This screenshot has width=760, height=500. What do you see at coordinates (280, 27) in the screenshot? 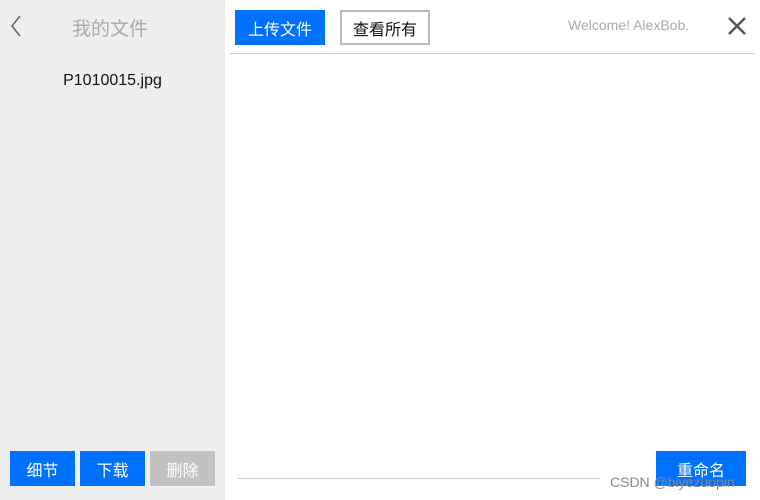
I see `upload-button: 上传文件` at bounding box center [280, 27].